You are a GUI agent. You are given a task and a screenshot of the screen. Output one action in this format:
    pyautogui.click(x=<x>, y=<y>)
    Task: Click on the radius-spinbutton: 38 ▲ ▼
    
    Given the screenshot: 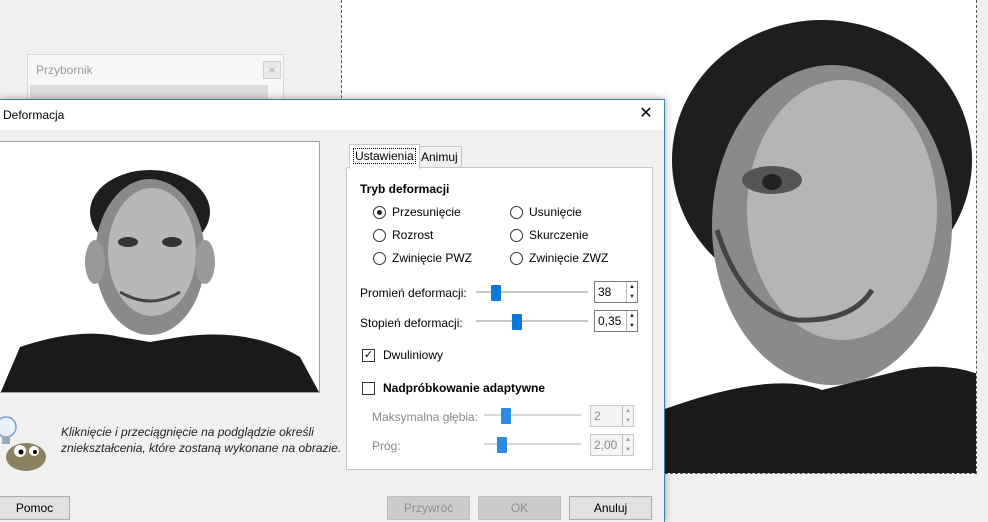 What is the action you would take?
    pyautogui.click(x=616, y=292)
    